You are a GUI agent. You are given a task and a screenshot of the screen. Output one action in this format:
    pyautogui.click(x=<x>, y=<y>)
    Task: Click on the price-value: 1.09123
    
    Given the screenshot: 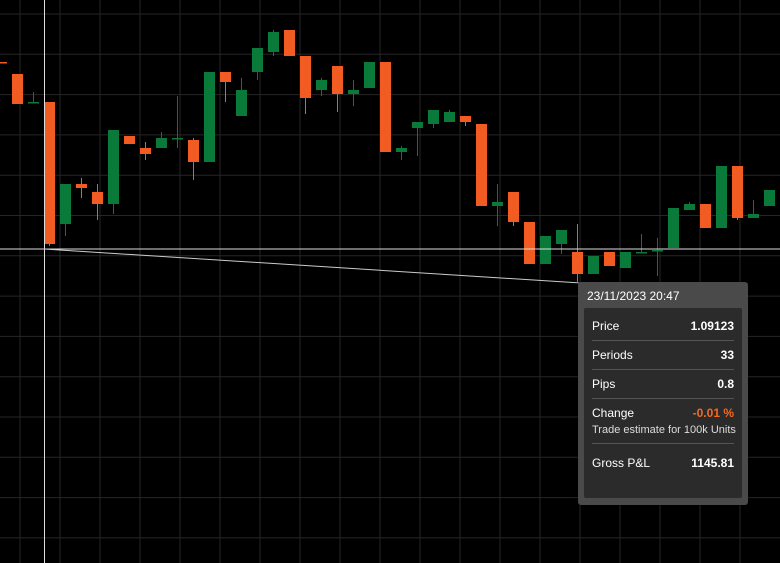 What is the action you would take?
    pyautogui.click(x=712, y=326)
    